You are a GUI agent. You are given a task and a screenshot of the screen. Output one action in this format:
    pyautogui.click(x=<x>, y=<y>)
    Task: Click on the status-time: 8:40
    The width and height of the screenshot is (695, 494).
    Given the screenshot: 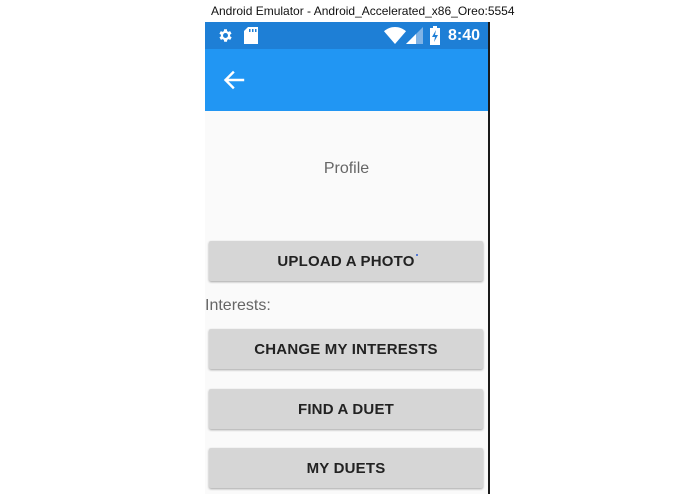 What is the action you would take?
    pyautogui.click(x=463, y=35)
    